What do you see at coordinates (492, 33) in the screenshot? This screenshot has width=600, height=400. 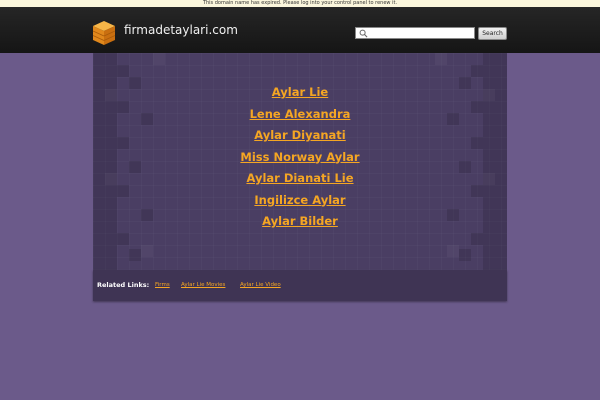 I see `search-button: Search` at bounding box center [492, 33].